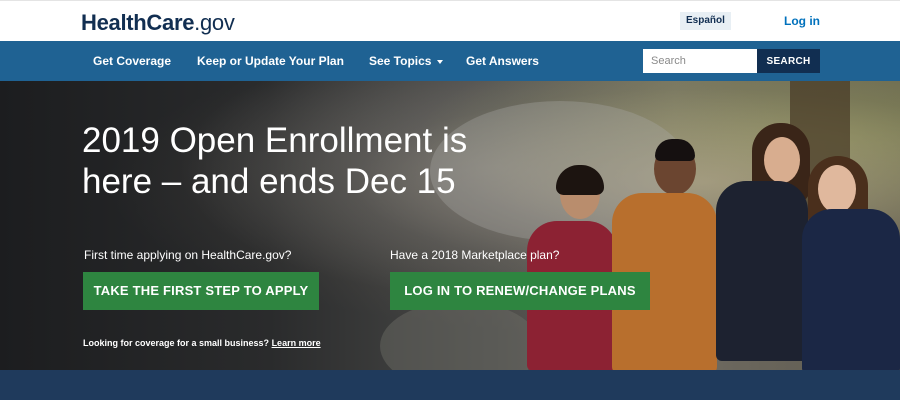  I want to click on logo-text-light: .gov, so click(214, 22).